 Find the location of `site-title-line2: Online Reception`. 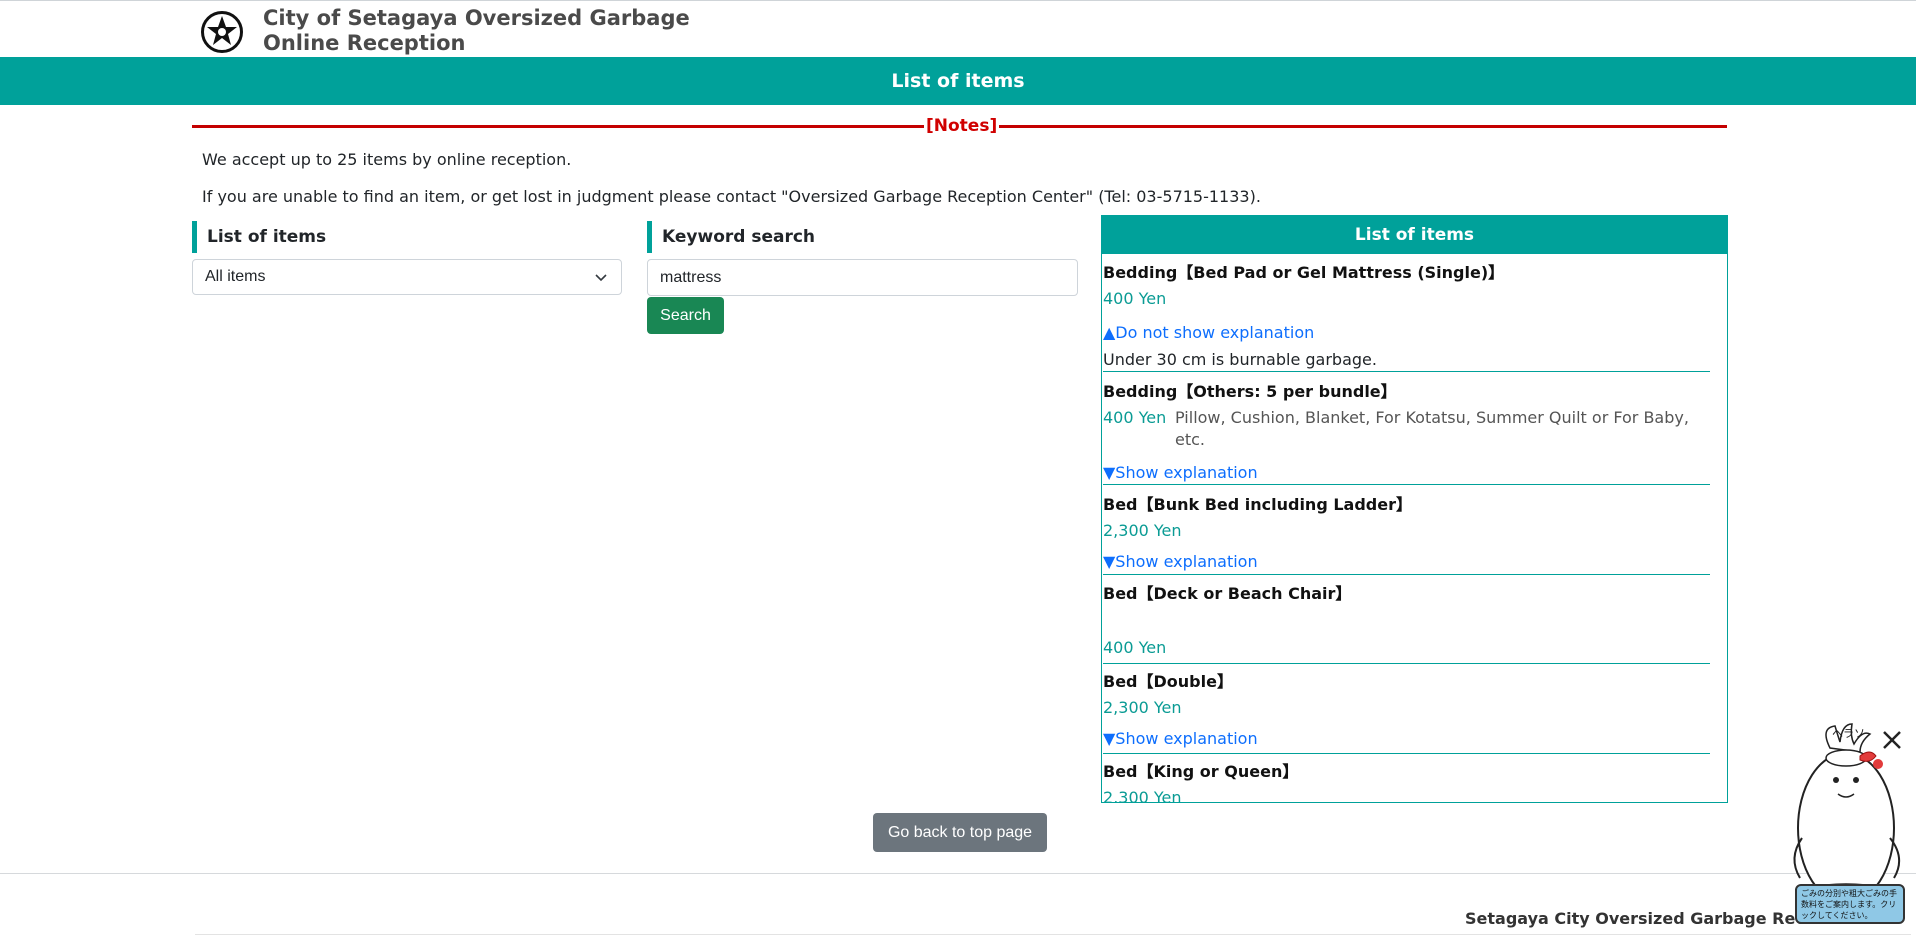

site-title-line2: Online Reception is located at coordinates (364, 43).